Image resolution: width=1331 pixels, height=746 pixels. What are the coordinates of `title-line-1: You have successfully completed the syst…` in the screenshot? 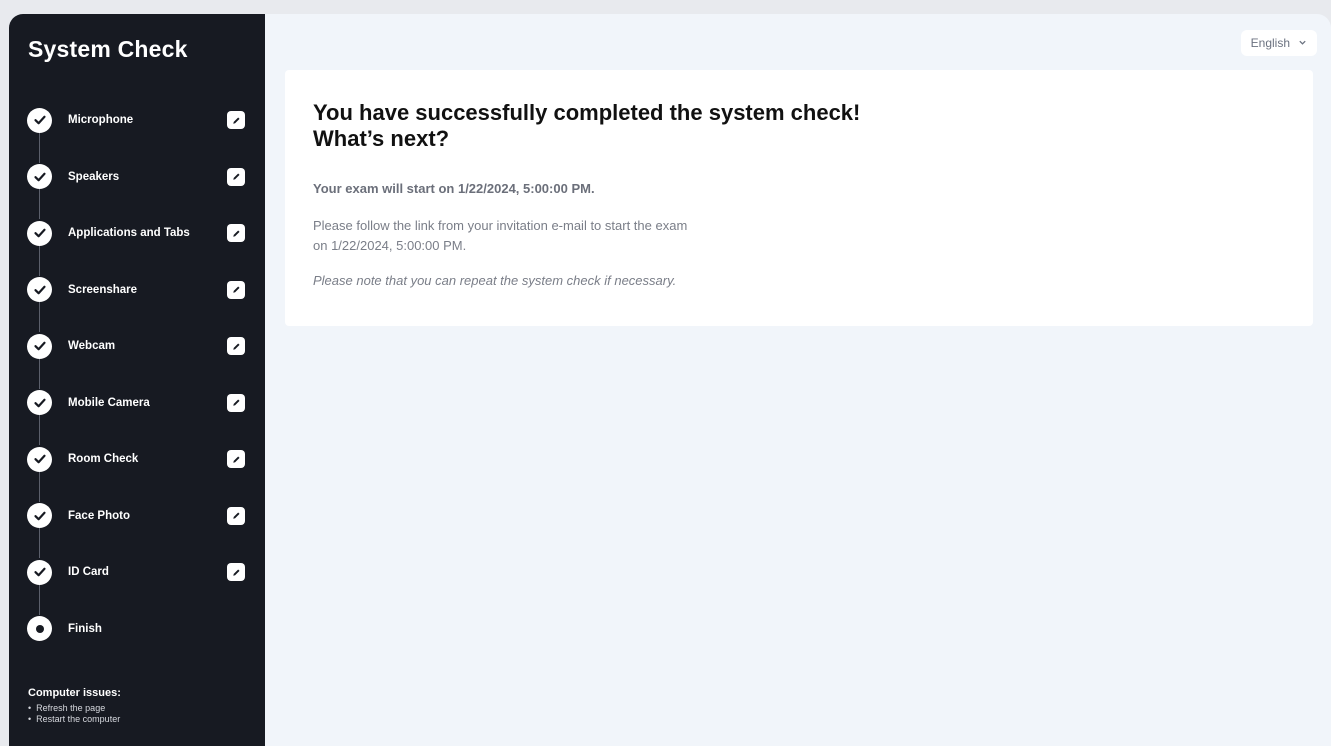 It's located at (587, 112).